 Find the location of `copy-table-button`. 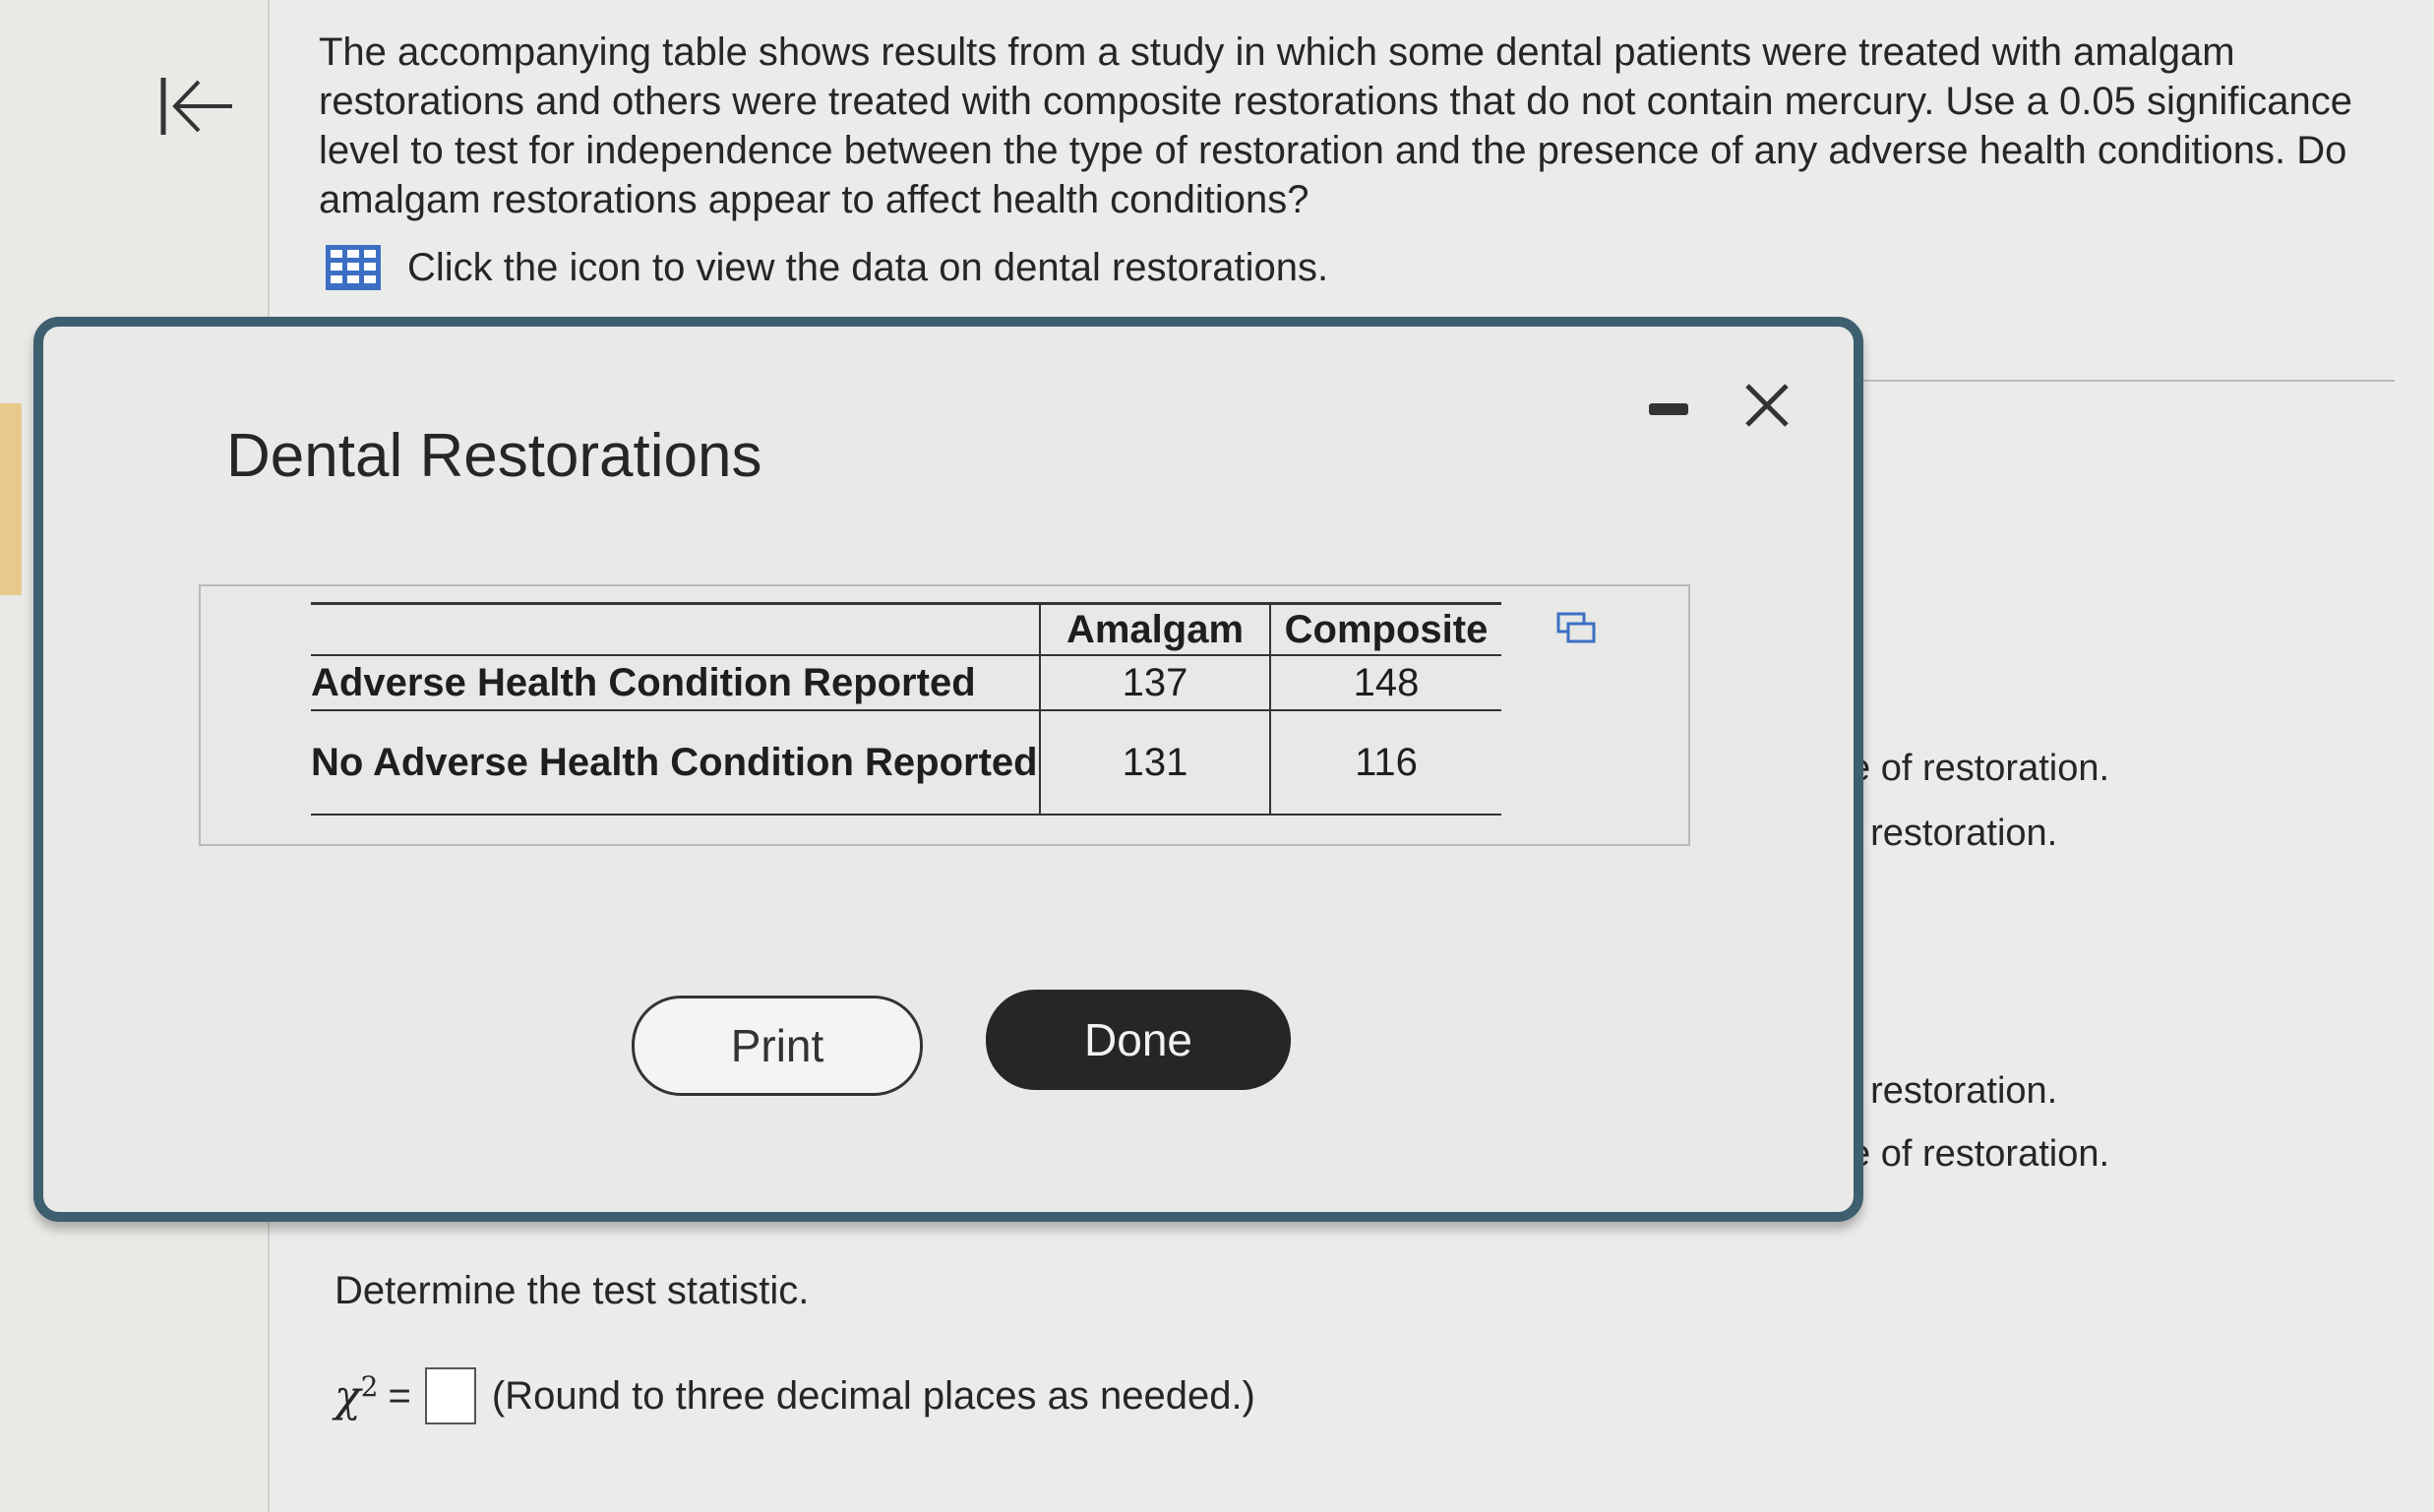

copy-table-button is located at coordinates (1576, 628).